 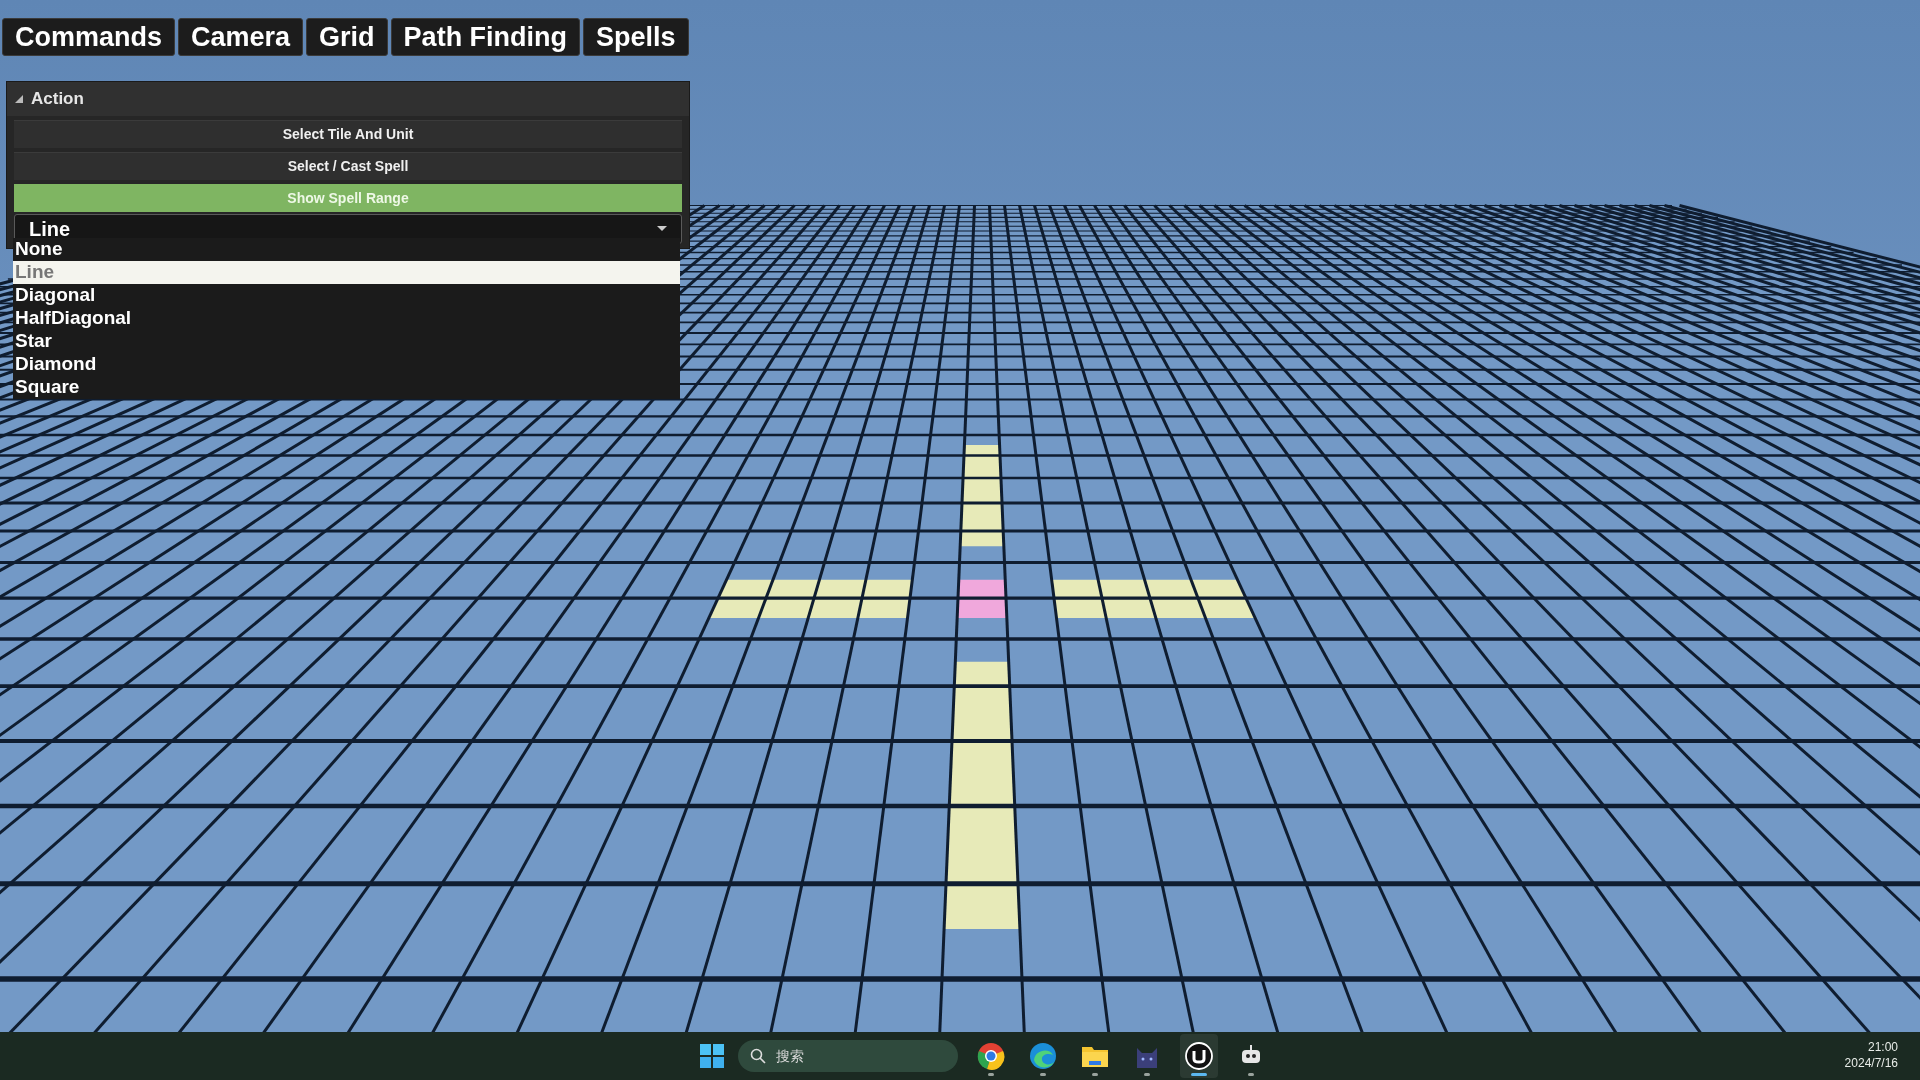 What do you see at coordinates (57, 99) in the screenshot?
I see `panel-title: Action` at bounding box center [57, 99].